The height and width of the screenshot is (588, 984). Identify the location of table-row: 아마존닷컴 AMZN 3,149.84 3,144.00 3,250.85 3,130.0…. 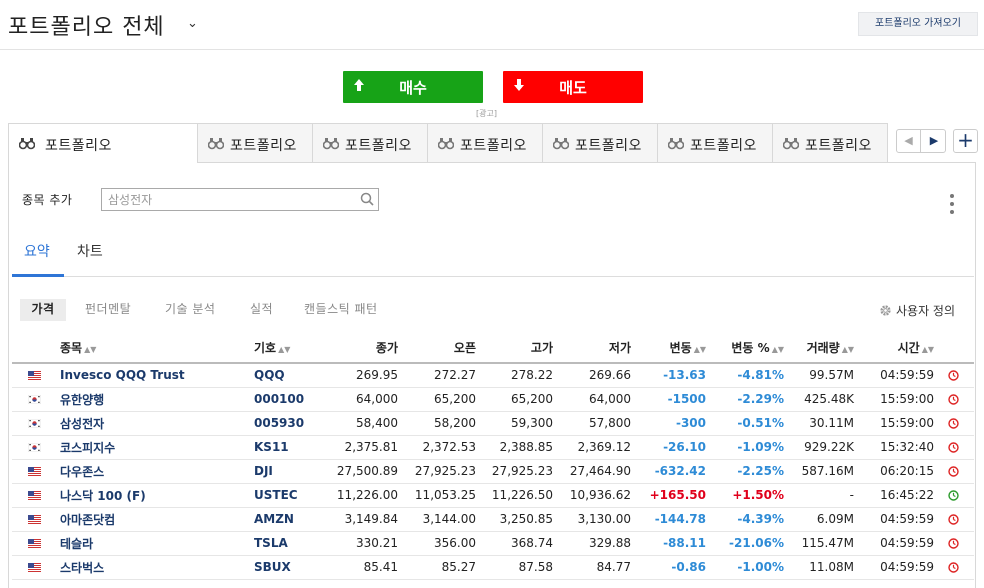
(493, 519).